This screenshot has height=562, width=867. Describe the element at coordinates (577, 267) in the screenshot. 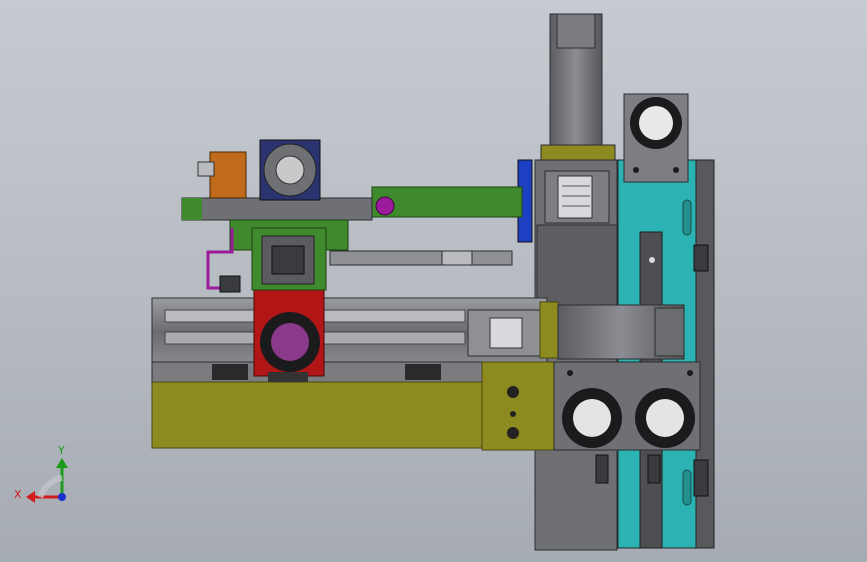

I see `vertical-carriage` at that location.